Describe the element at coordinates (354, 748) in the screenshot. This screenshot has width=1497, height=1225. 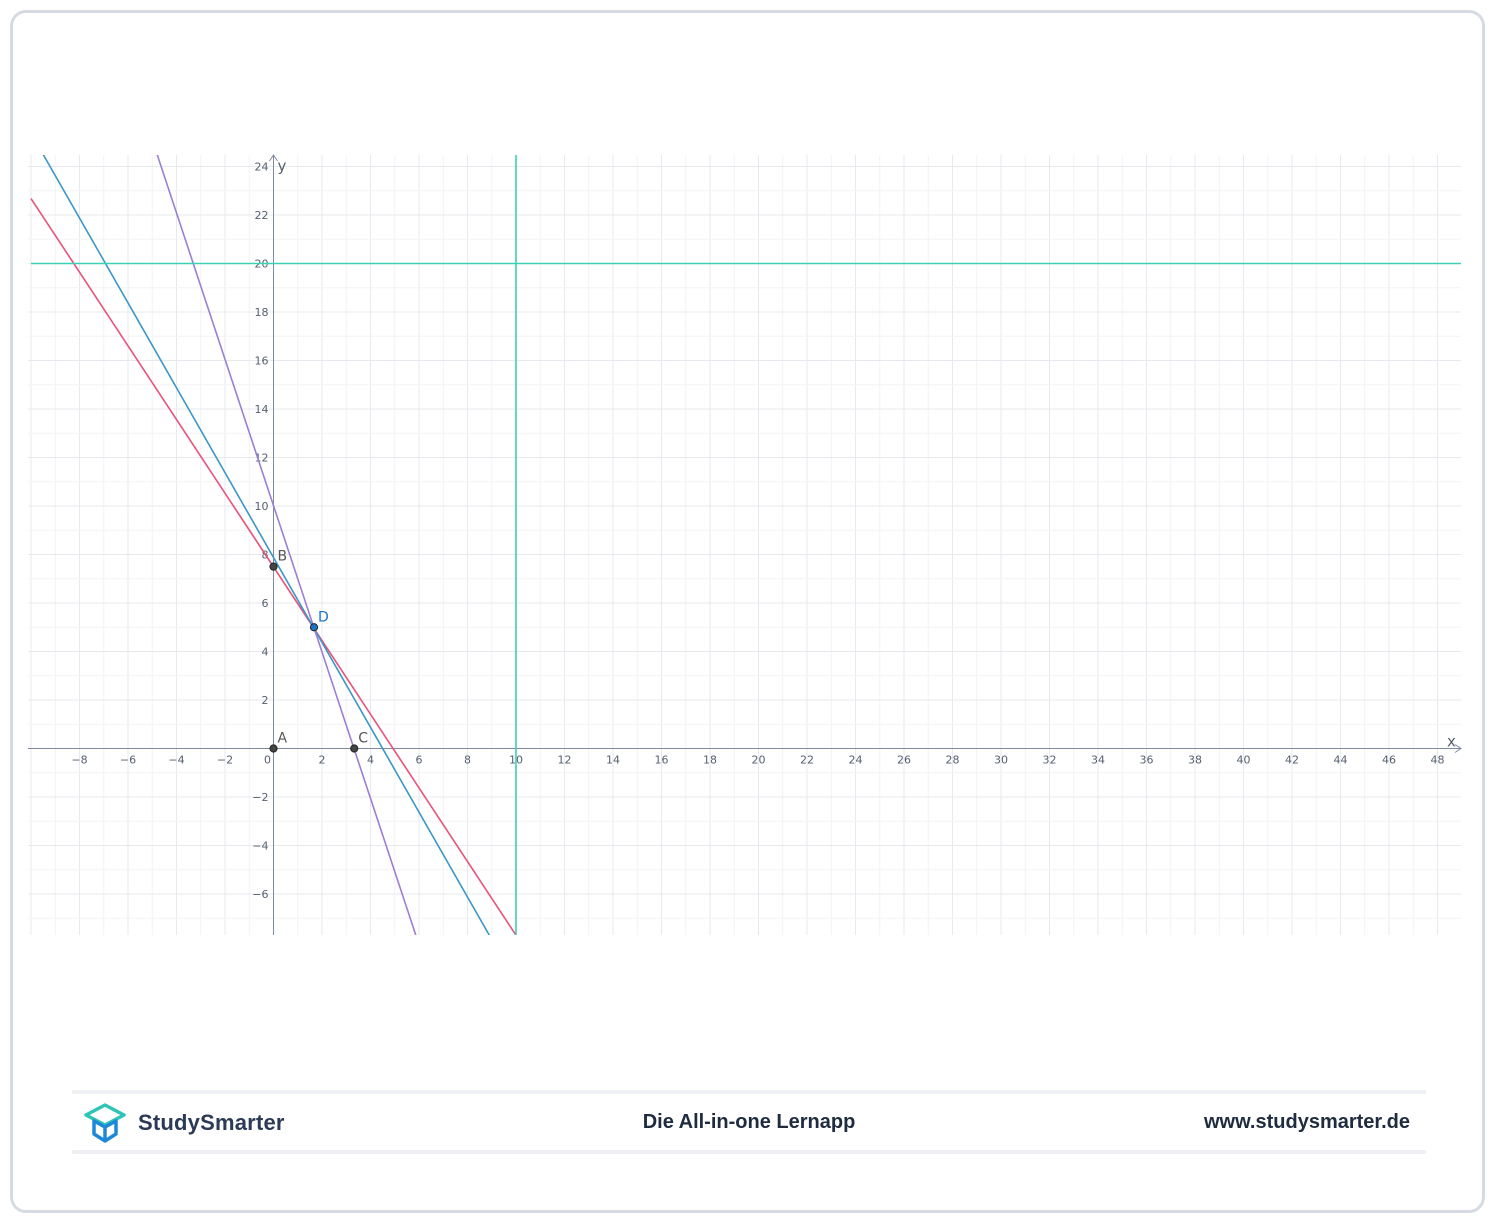
I see `point-c` at that location.